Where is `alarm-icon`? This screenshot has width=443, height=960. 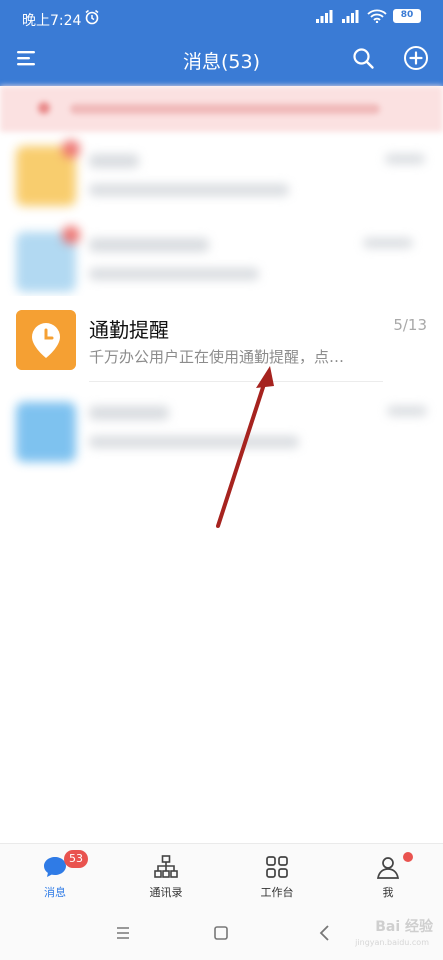 alarm-icon is located at coordinates (92, 17).